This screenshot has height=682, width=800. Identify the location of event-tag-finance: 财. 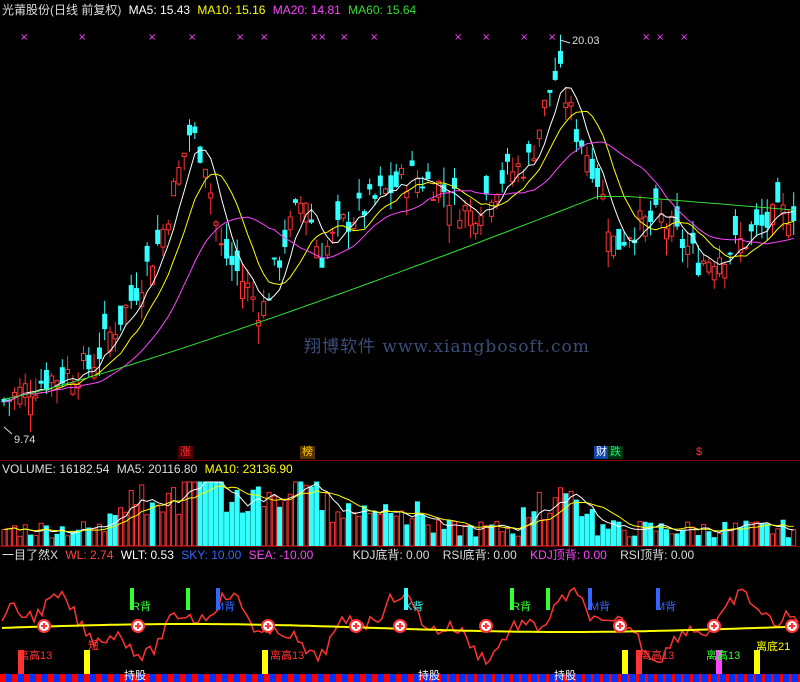
(601, 452).